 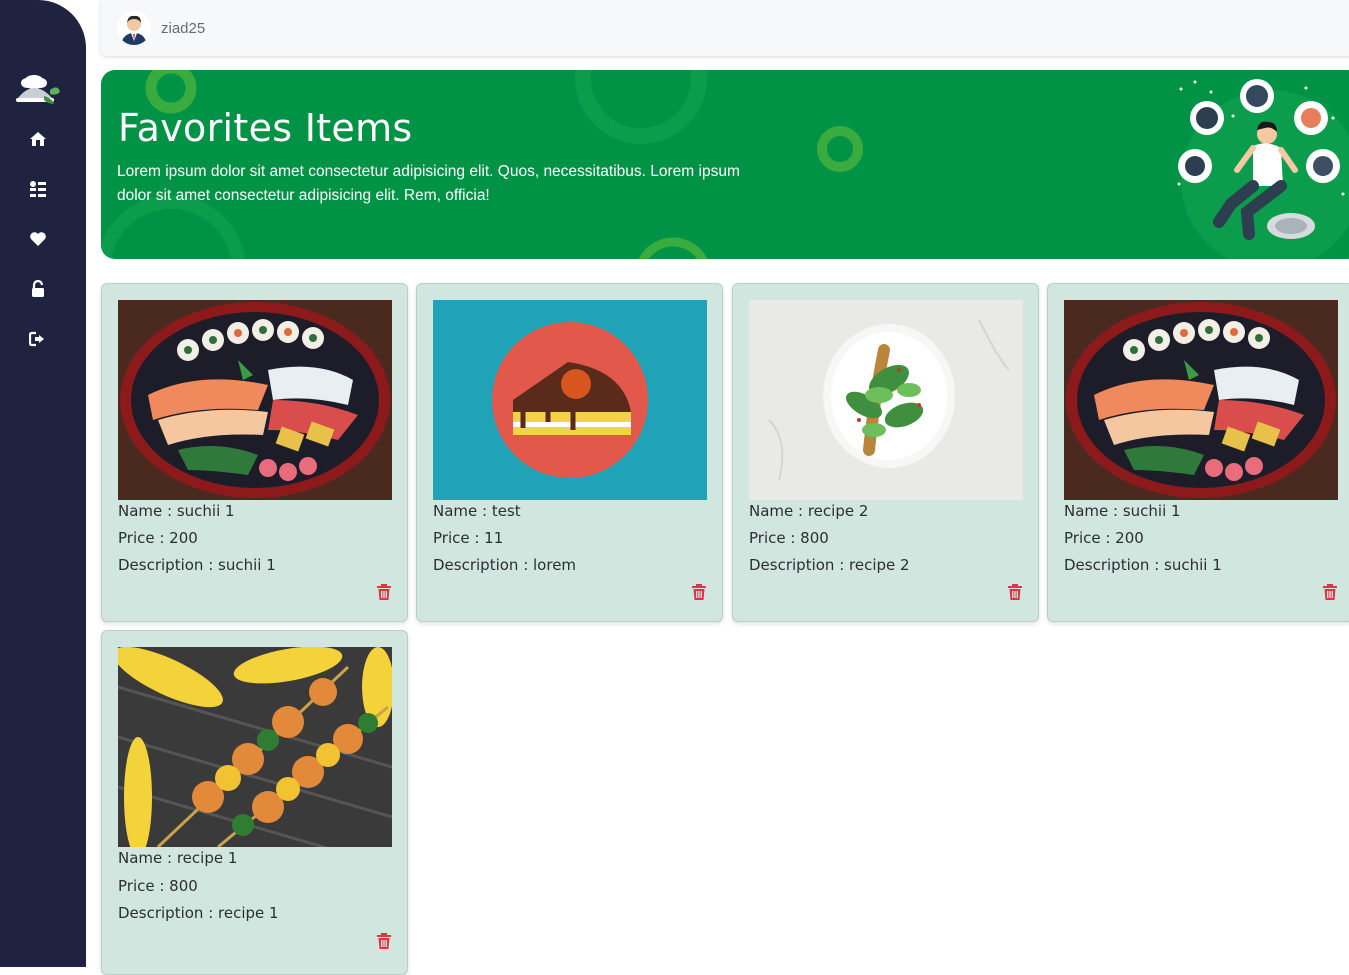 I want to click on sidebar-item-recipes, so click(x=38, y=189).